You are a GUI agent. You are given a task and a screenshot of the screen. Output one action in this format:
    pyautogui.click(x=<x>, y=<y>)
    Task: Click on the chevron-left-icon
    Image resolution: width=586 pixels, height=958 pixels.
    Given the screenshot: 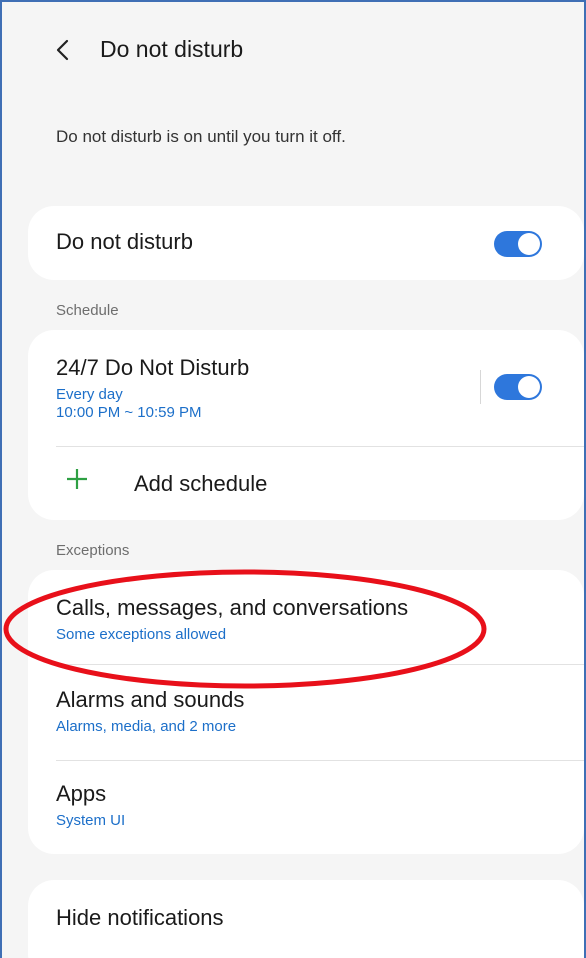 What is the action you would take?
    pyautogui.click(x=62, y=50)
    